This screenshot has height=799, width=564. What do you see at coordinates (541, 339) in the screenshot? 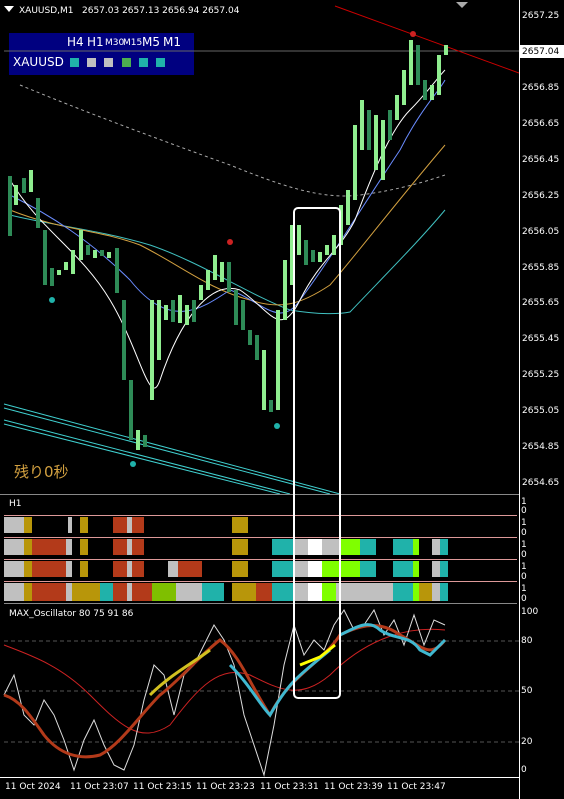
I see `price-tick: 2655.45` at bounding box center [541, 339].